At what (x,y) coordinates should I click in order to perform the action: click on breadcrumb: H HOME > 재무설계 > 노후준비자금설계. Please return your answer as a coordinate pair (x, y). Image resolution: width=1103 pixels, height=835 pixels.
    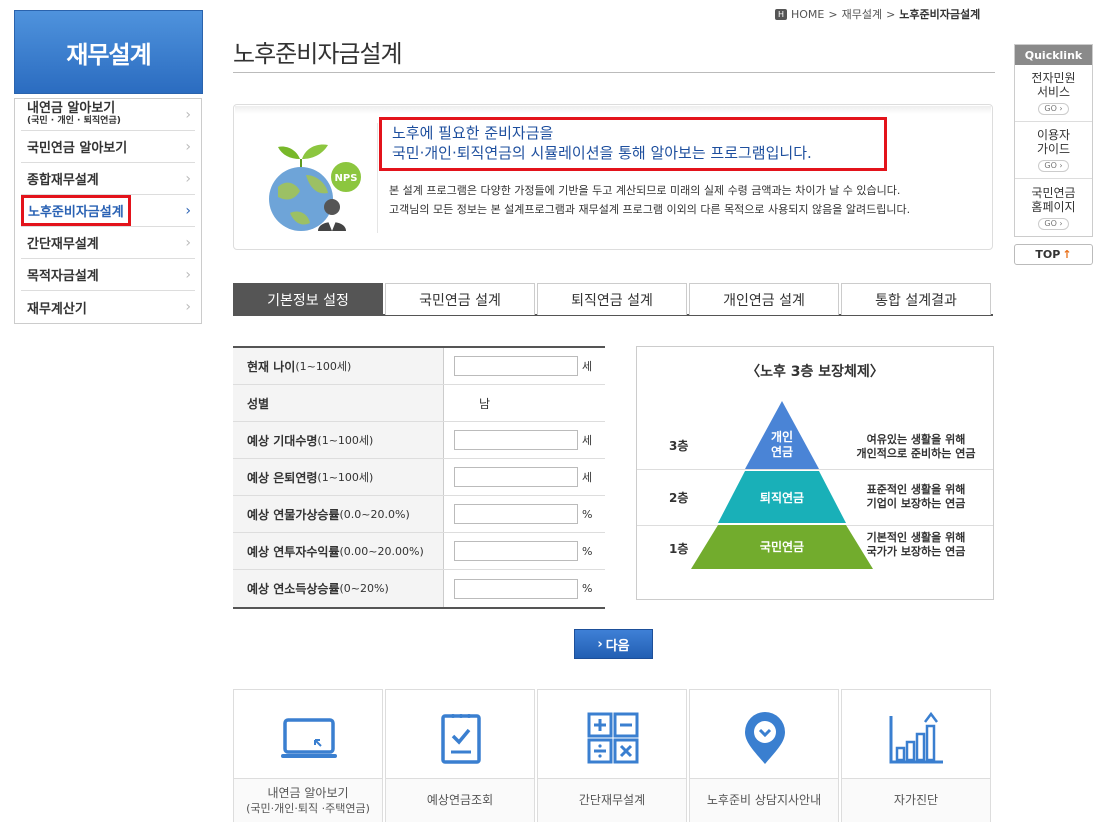
    Looking at the image, I should click on (877, 14).